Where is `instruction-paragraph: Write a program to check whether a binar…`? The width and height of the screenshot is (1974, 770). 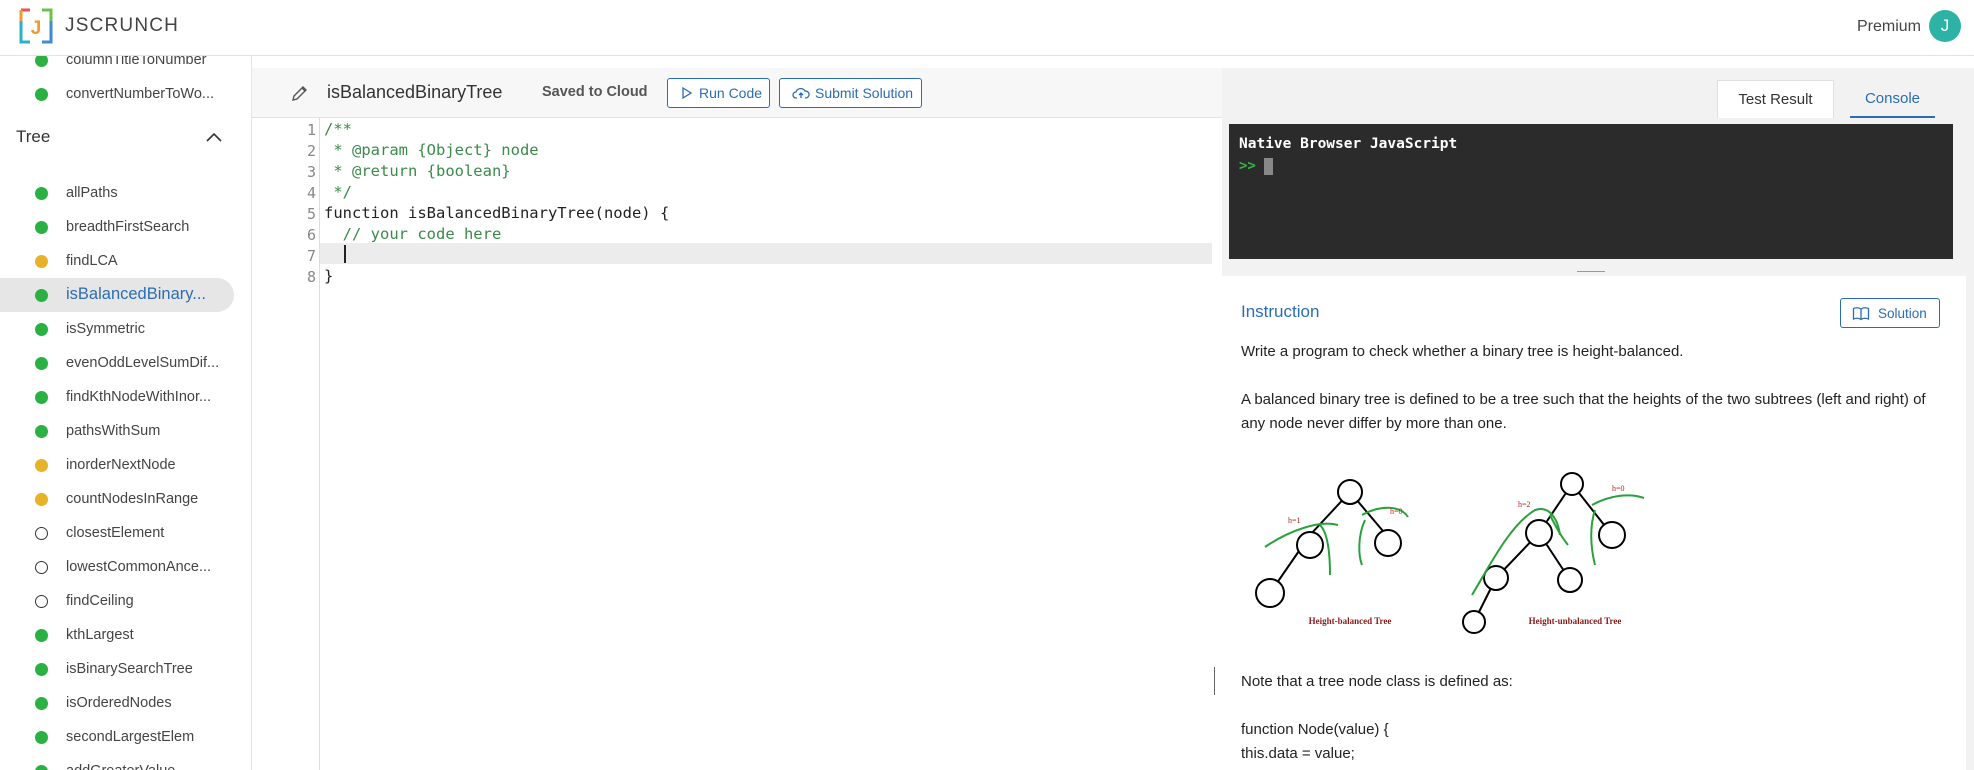
instruction-paragraph: Write a program to check whether a binar… is located at coordinates (1462, 351).